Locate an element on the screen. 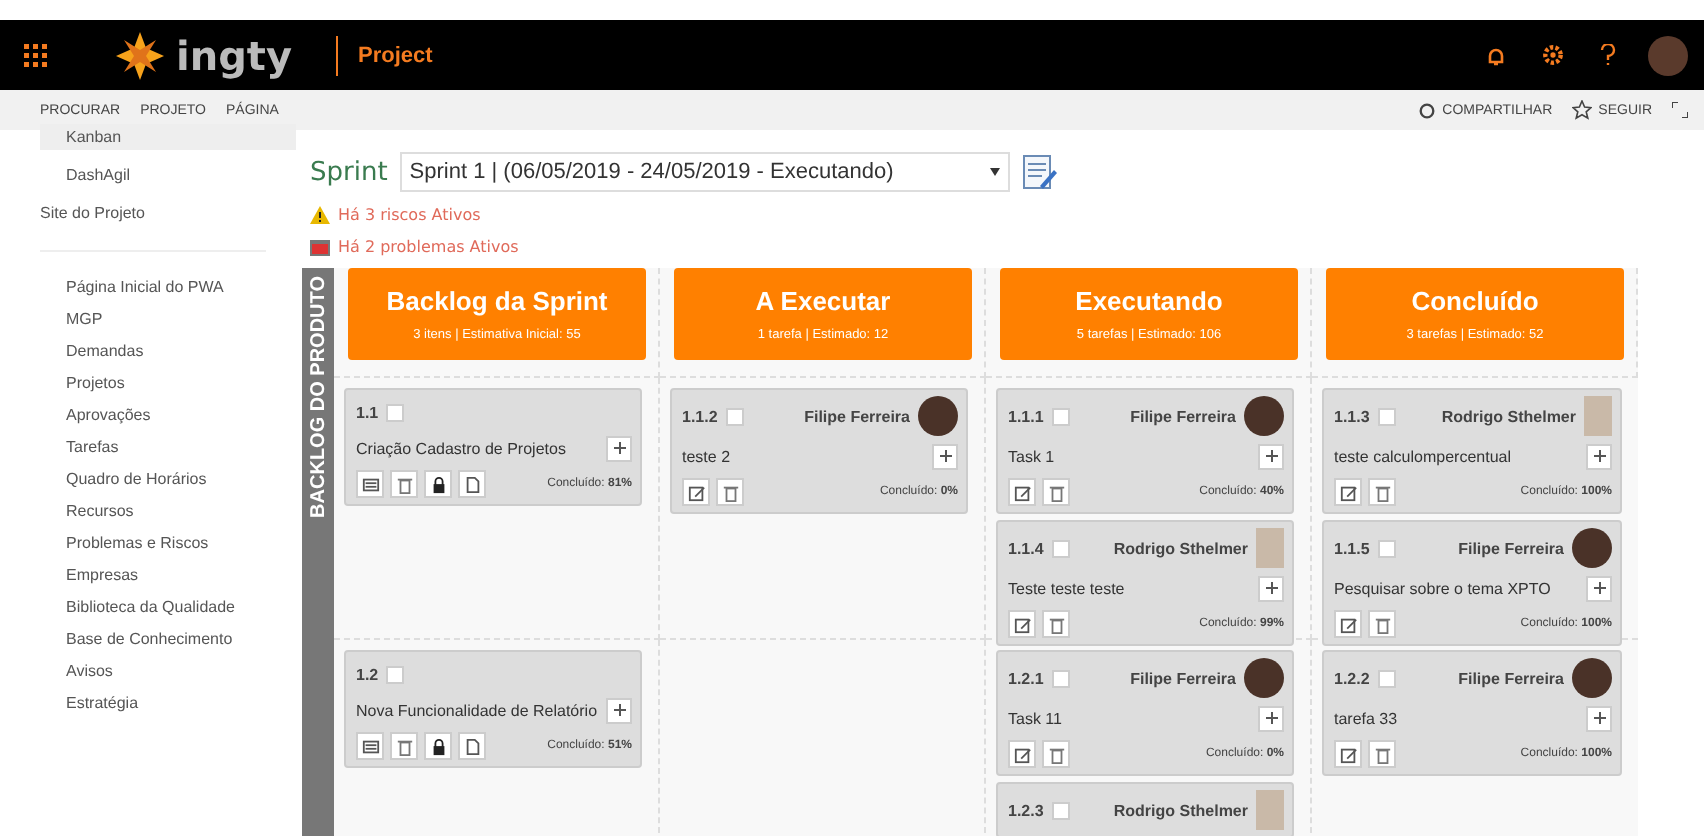 The width and height of the screenshot is (1704, 836). card-id: 1.1 is located at coordinates (367, 412).